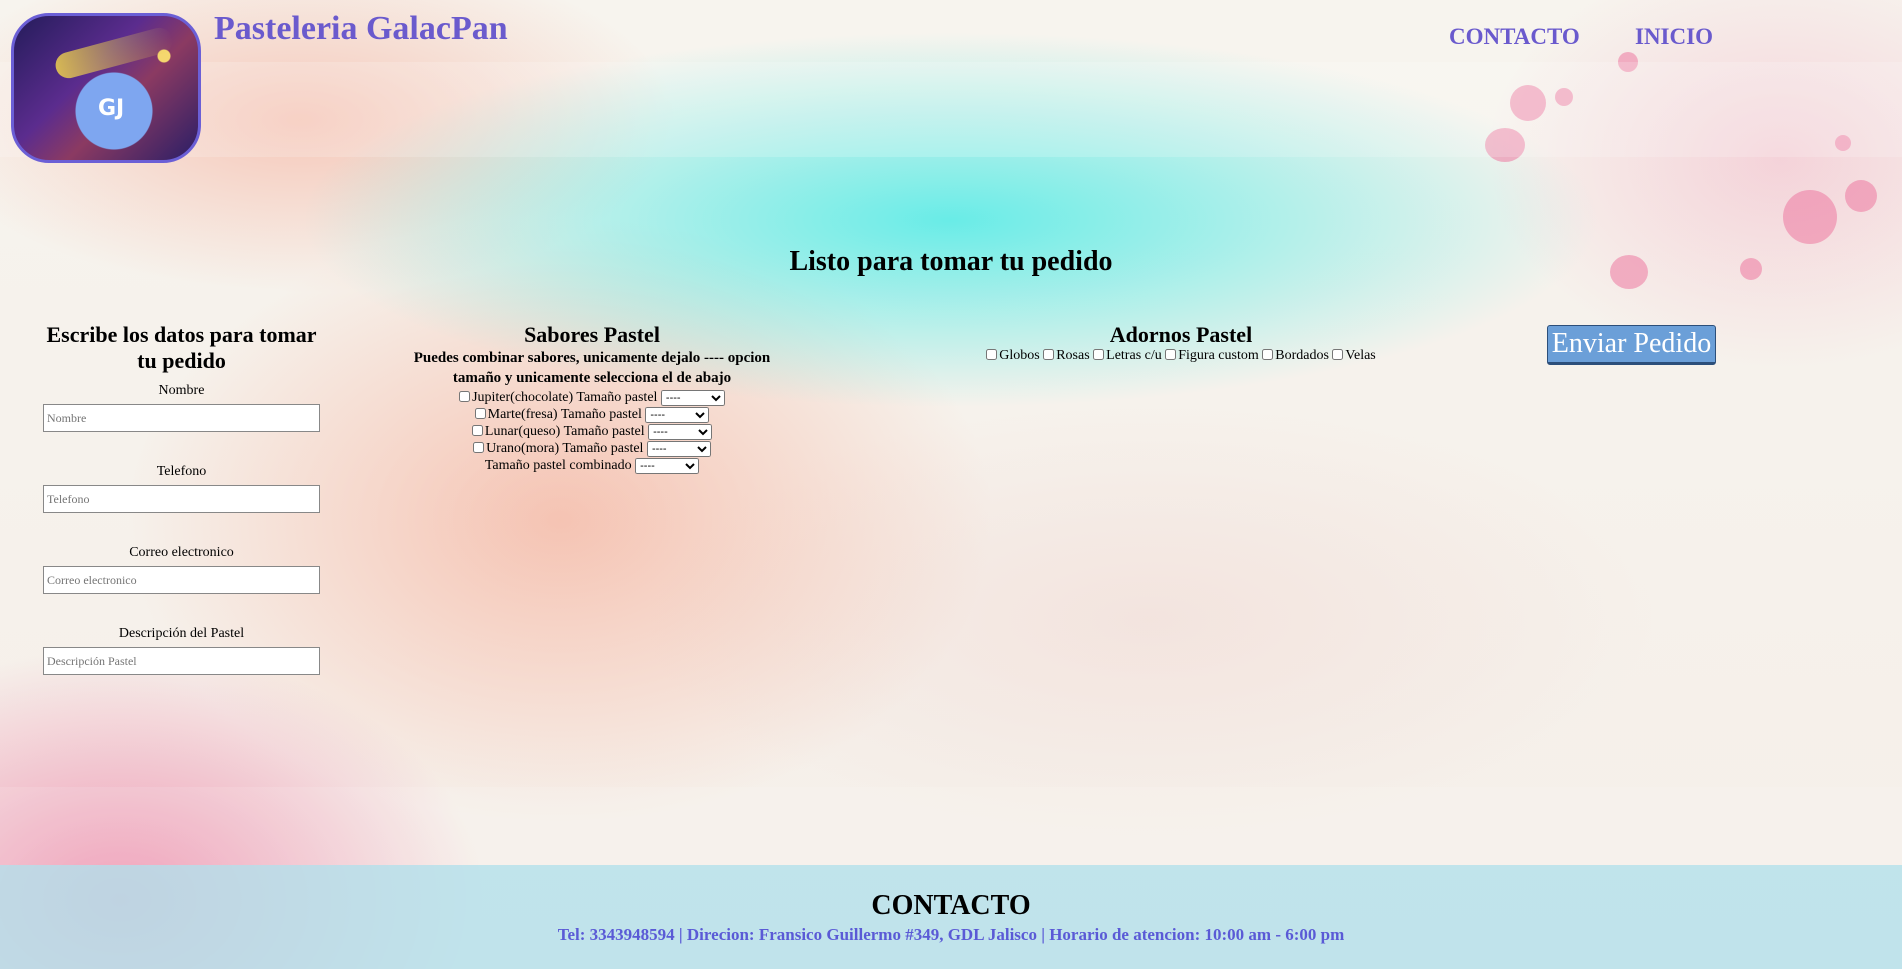  What do you see at coordinates (951, 109) in the screenshot?
I see `header-band` at bounding box center [951, 109].